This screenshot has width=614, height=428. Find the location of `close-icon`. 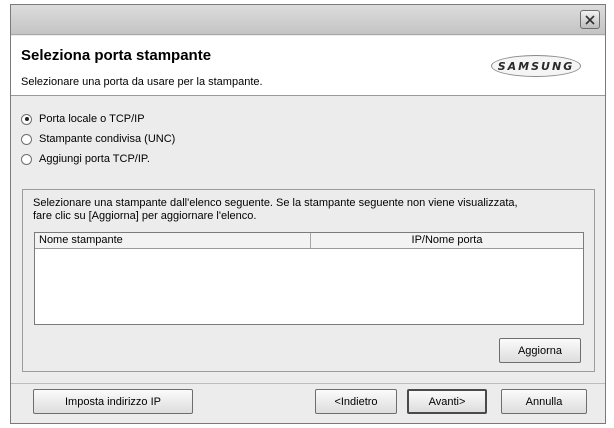

close-icon is located at coordinates (590, 19).